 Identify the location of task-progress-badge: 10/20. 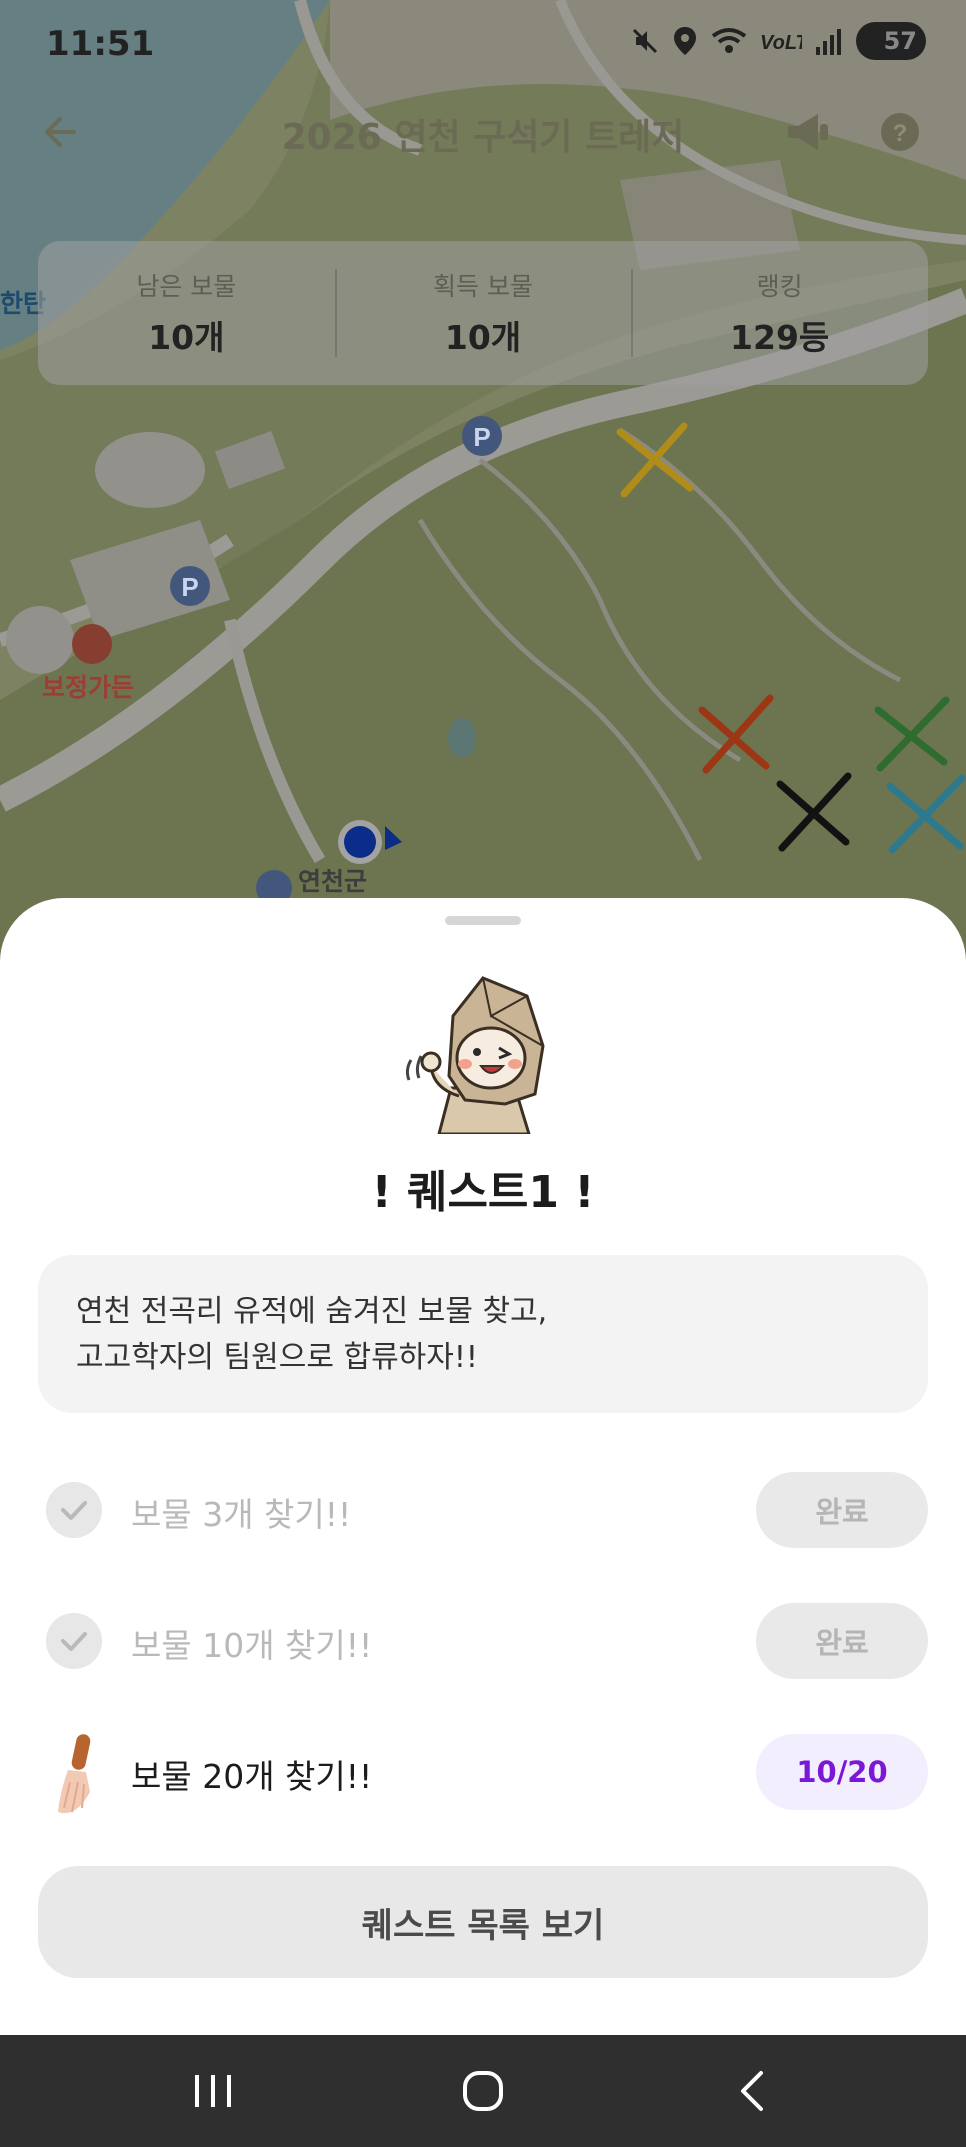
(842, 1772).